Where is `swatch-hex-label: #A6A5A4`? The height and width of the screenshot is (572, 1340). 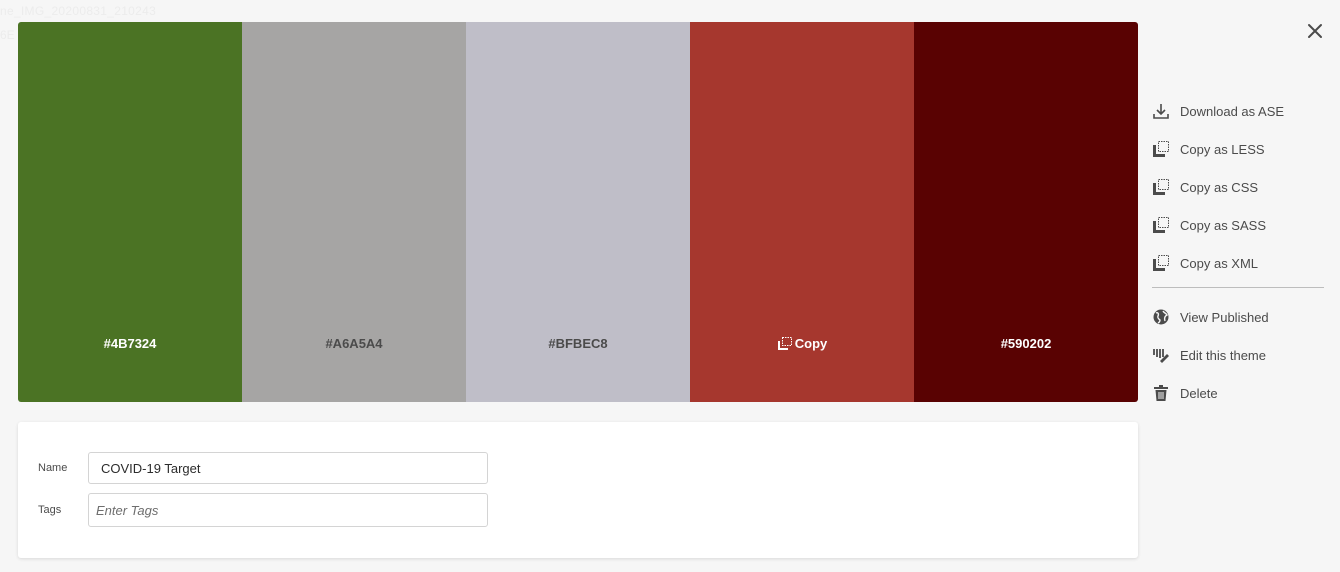 swatch-hex-label: #A6A5A4 is located at coordinates (354, 343).